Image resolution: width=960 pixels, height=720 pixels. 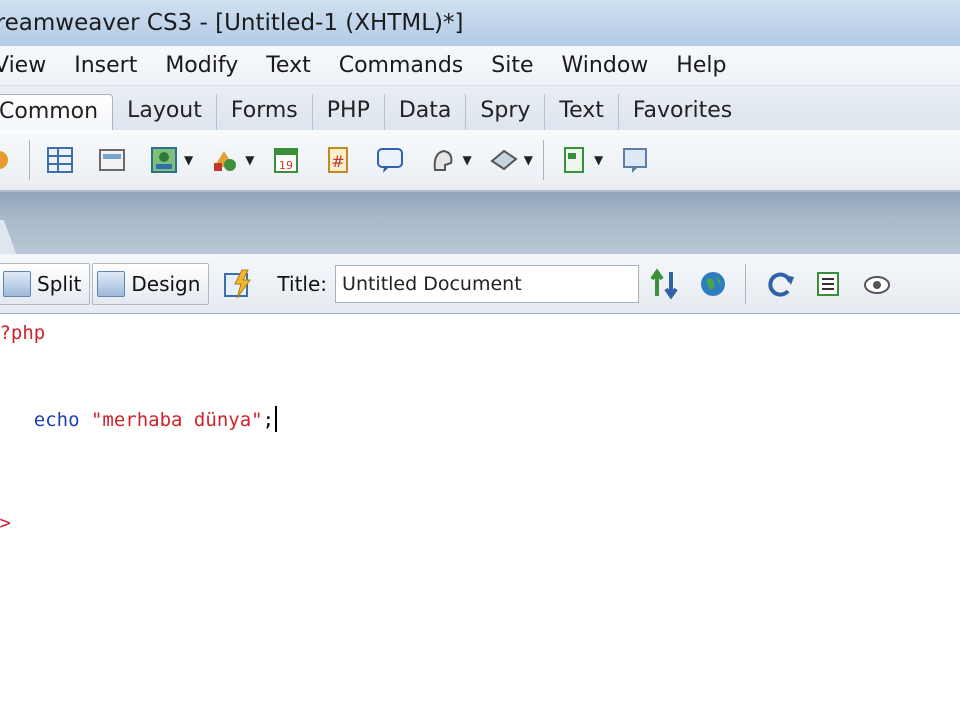 What do you see at coordinates (605, 65) in the screenshot?
I see `menu-window: Window` at bounding box center [605, 65].